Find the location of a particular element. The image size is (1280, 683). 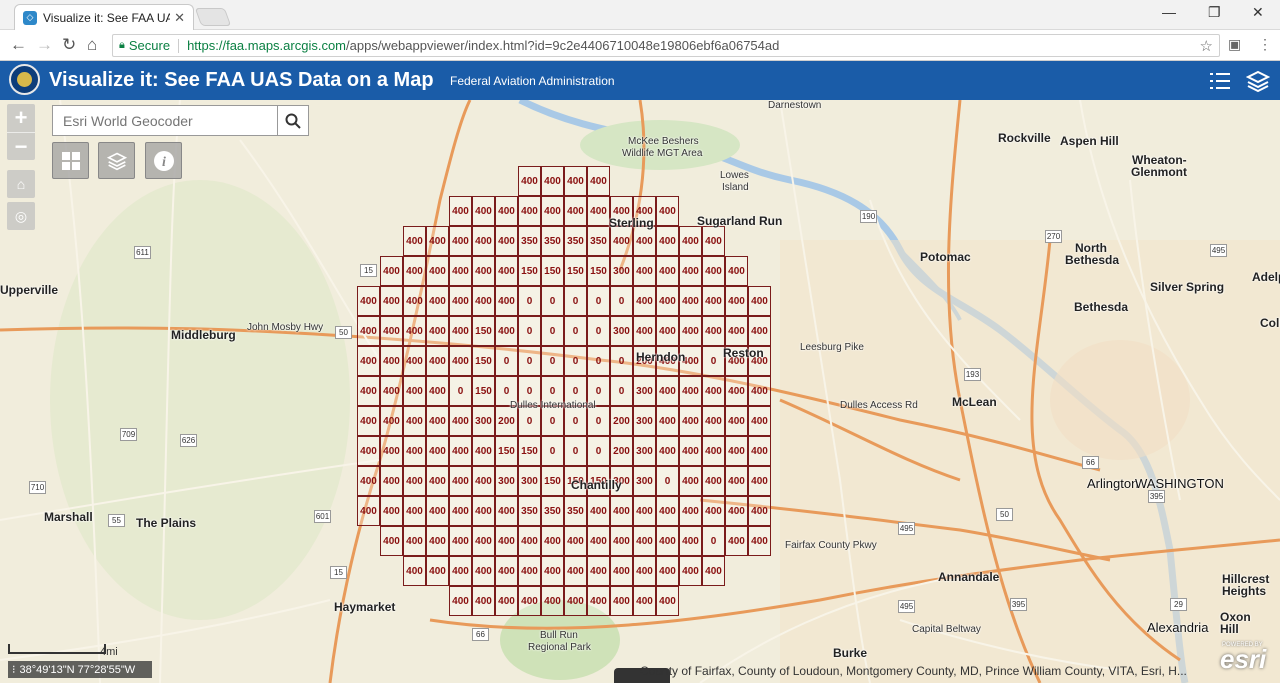

search-button is located at coordinates (292, 120).